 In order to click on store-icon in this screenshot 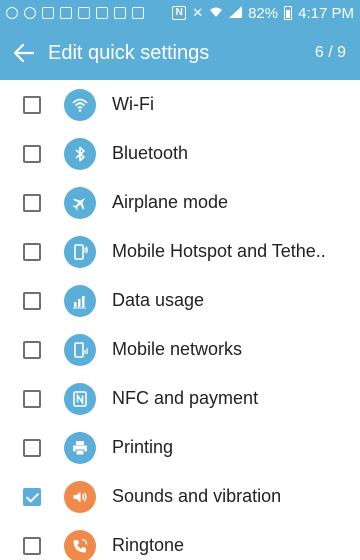, I will do `click(138, 13)`.